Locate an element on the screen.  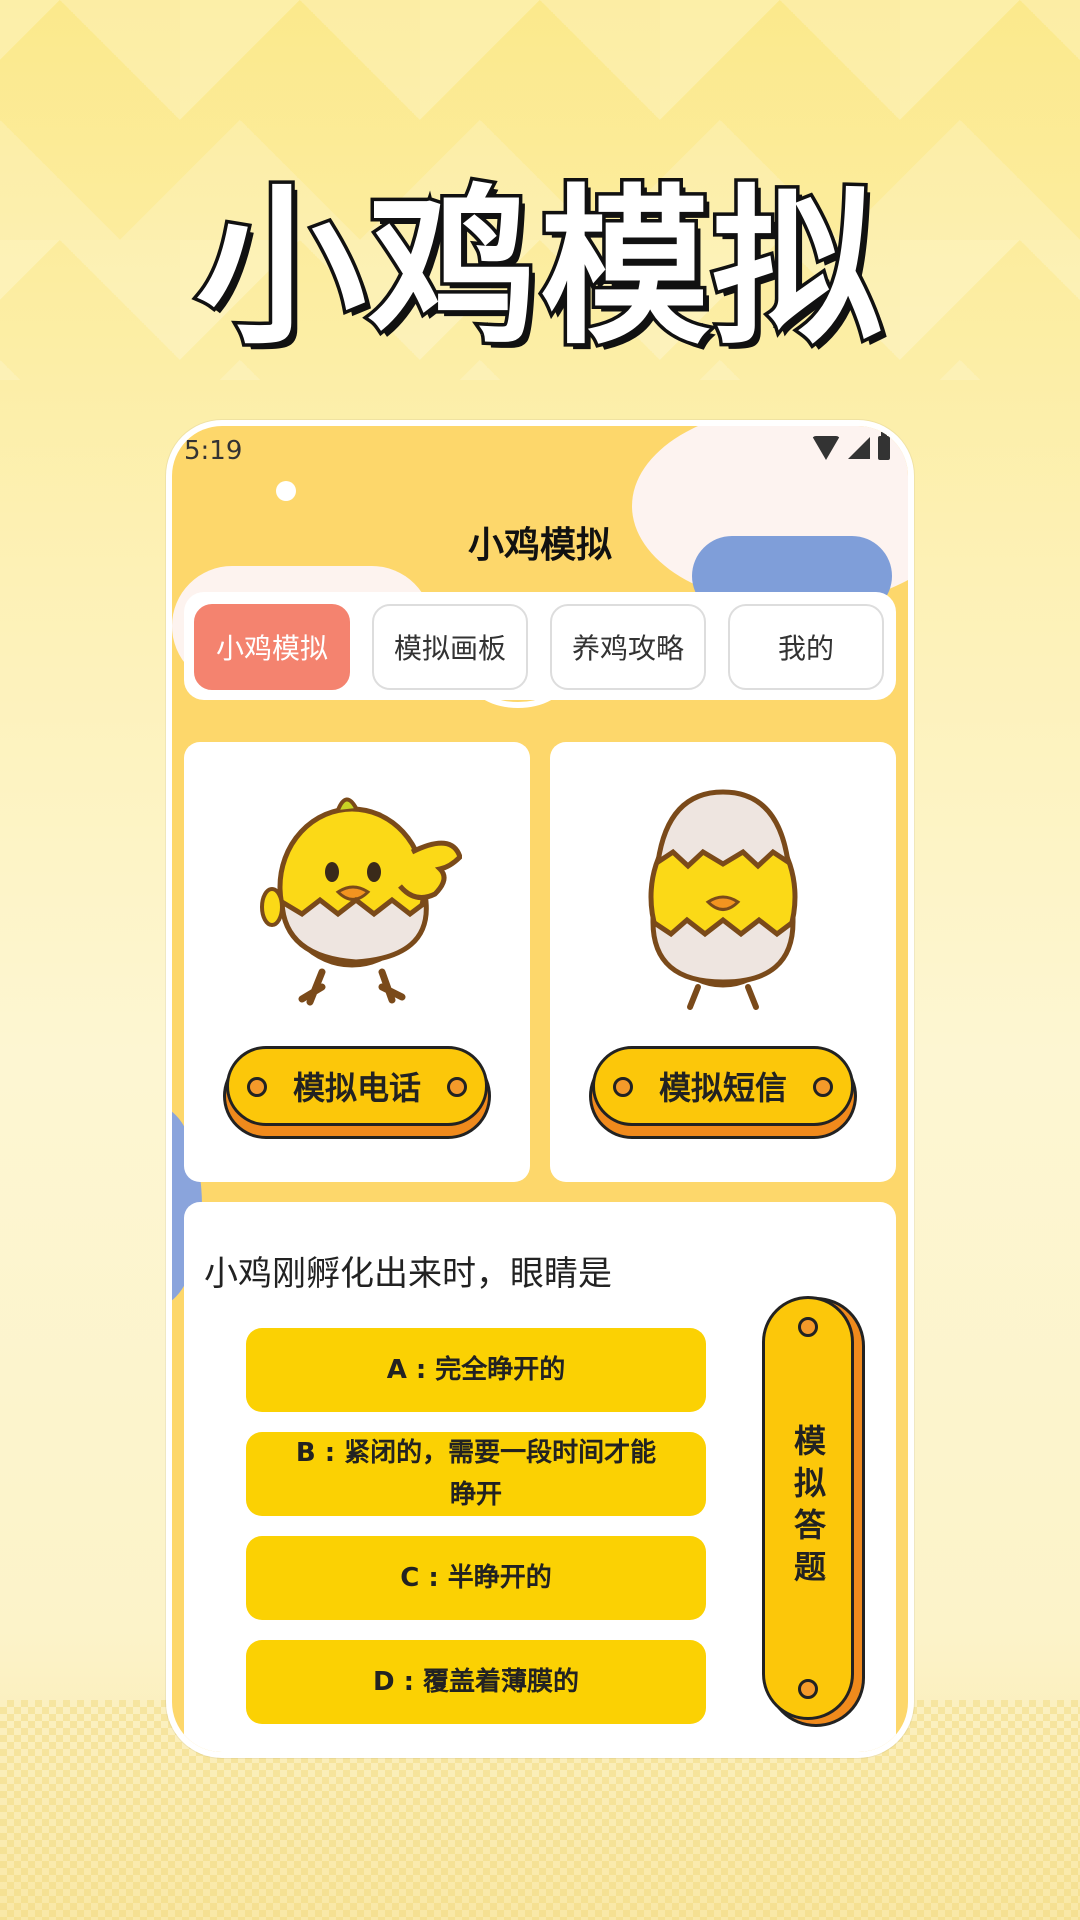
quiz-option-c: C : 半睁开的 is located at coordinates (476, 1578).